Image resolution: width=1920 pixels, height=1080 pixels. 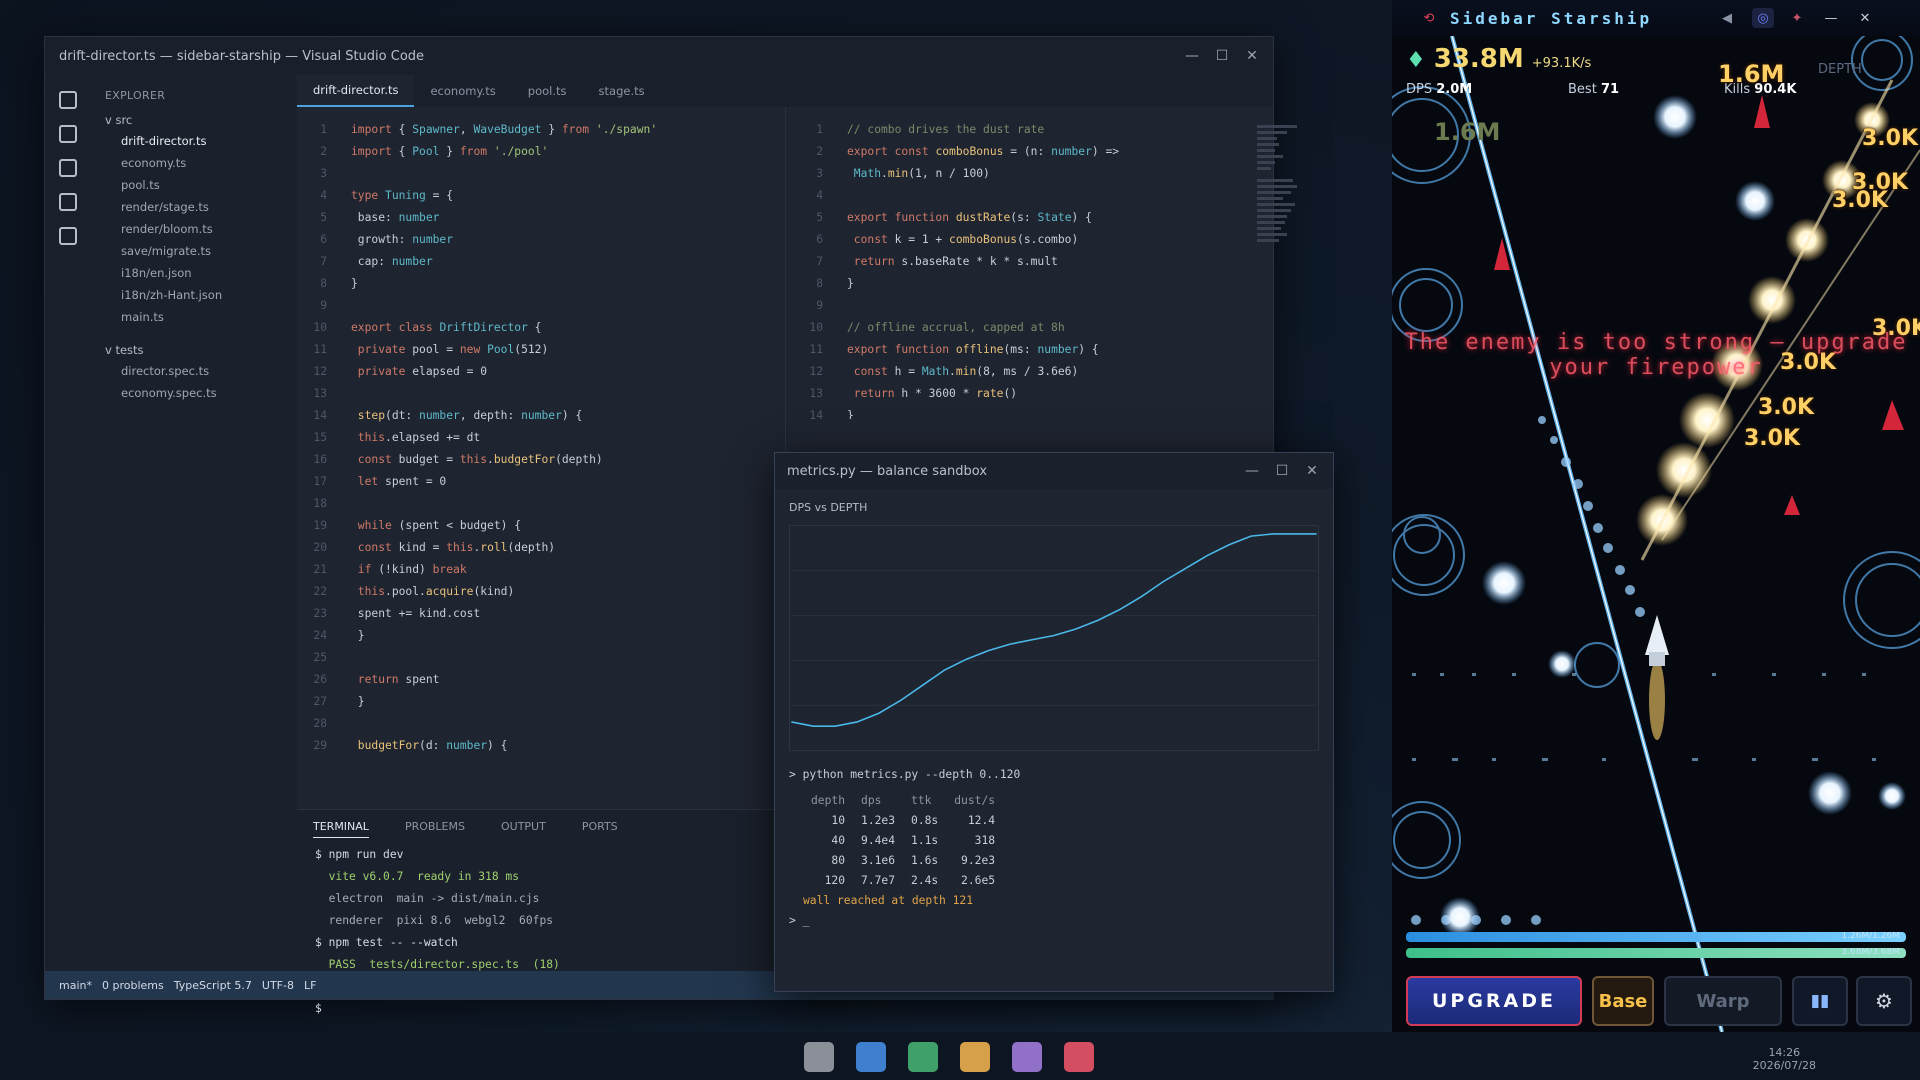 I want to click on table-cell: 1.2e3, so click(x=878, y=820).